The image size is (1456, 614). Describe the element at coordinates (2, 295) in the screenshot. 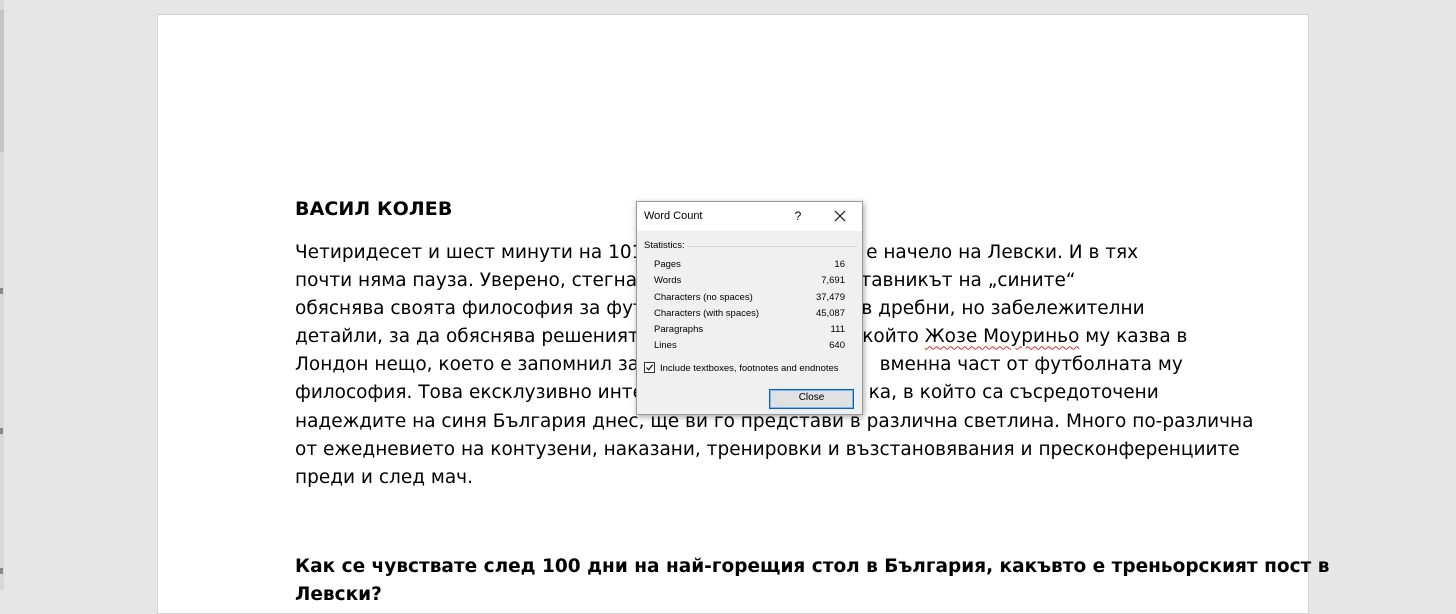

I see `left-scroll-strip` at that location.